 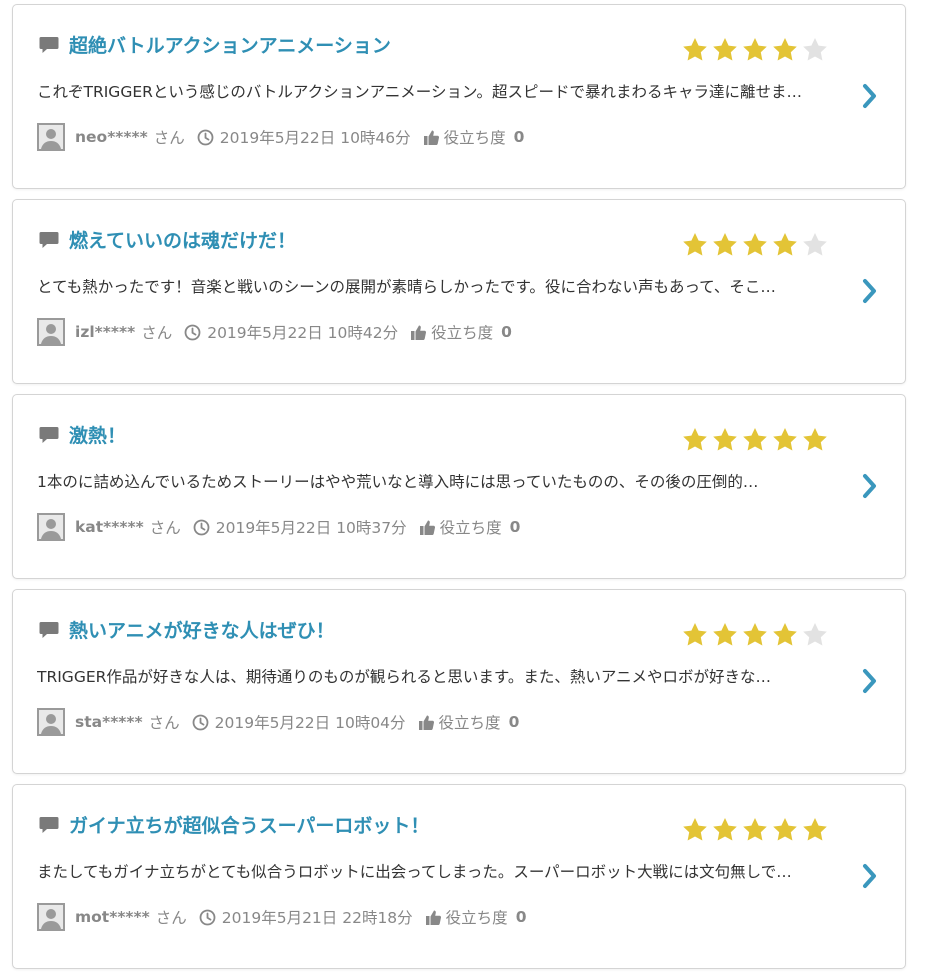 What do you see at coordinates (109, 527) in the screenshot?
I see `reviewer-name: kat*****` at bounding box center [109, 527].